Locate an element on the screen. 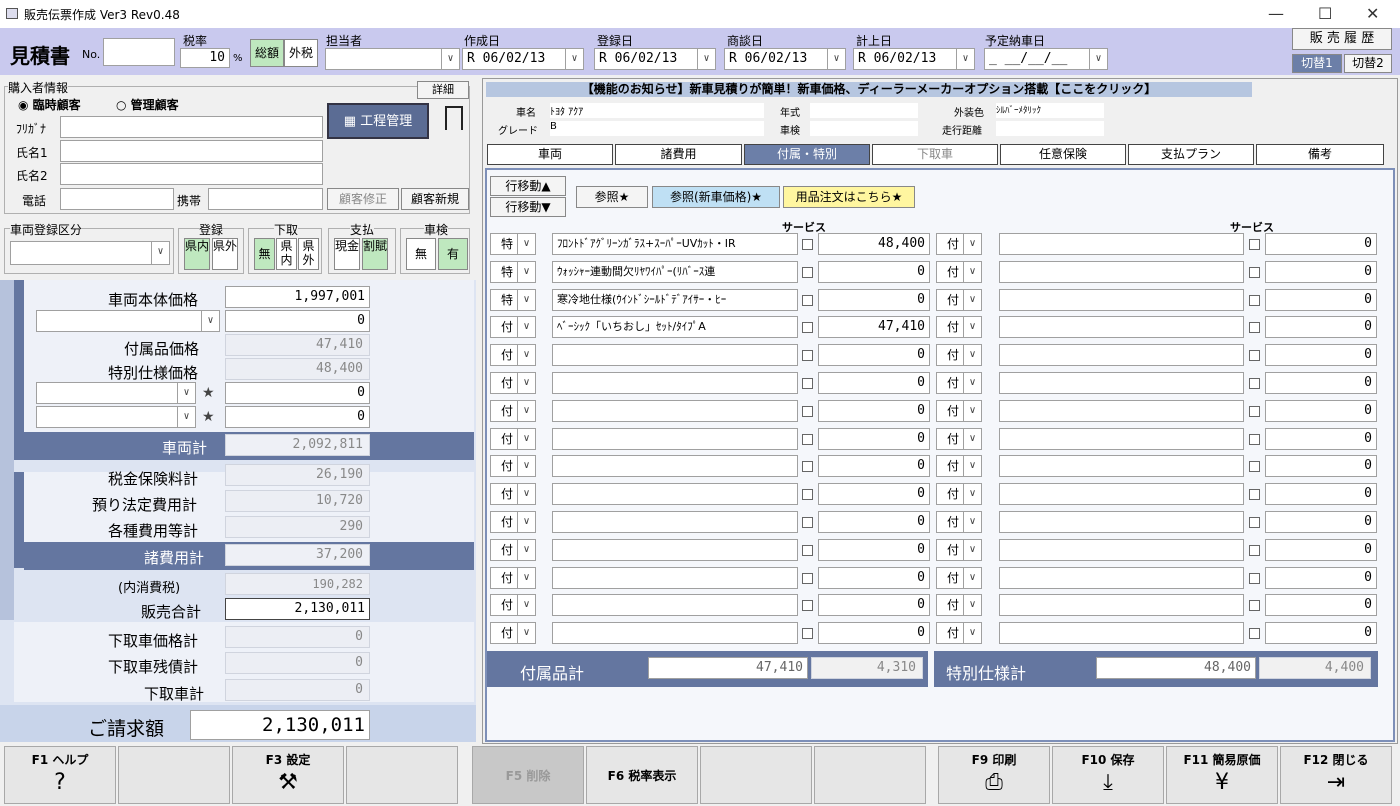 The height and width of the screenshot is (806, 1400). trade-out-toggle: 県外 is located at coordinates (308, 254).